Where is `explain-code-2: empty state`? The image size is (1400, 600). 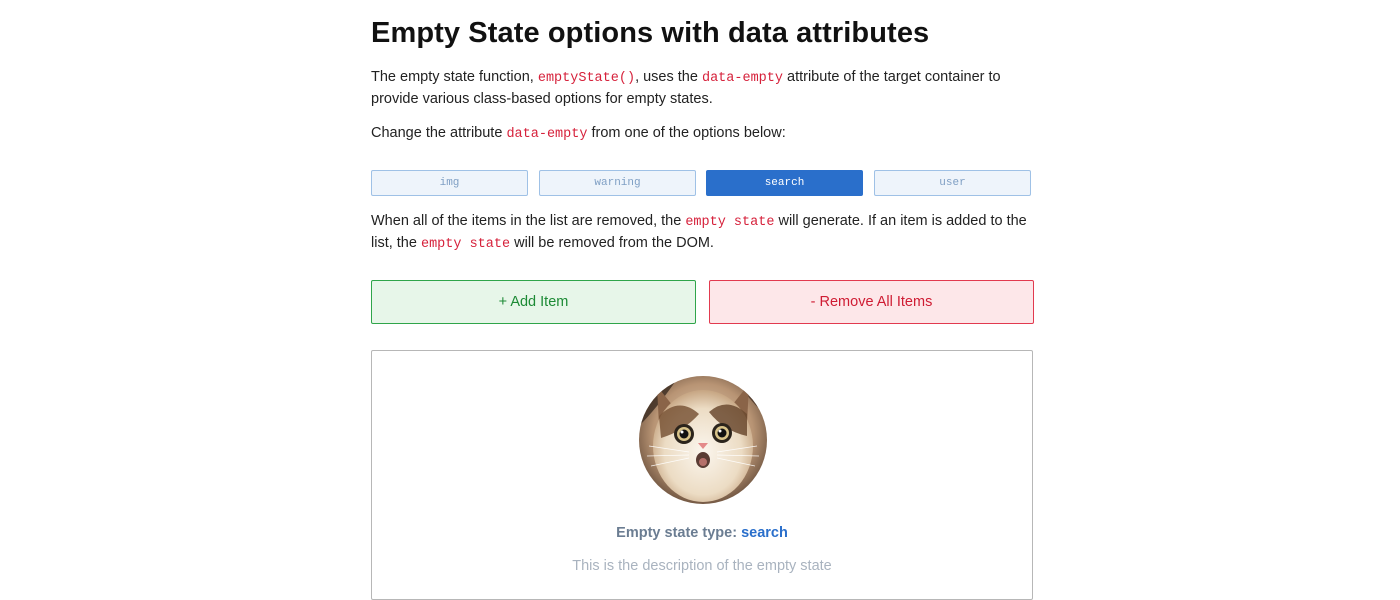 explain-code-2: empty state is located at coordinates (465, 244).